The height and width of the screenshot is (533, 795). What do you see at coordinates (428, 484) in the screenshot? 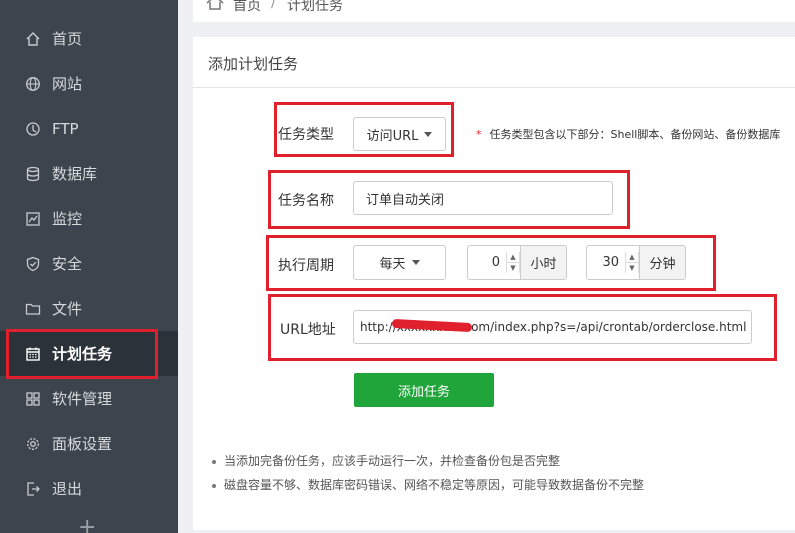
I see `tip-item: 磁盘容量不够、数据库密码错误、网络不稳定等原因，可能导致数据备份不完整` at bounding box center [428, 484].